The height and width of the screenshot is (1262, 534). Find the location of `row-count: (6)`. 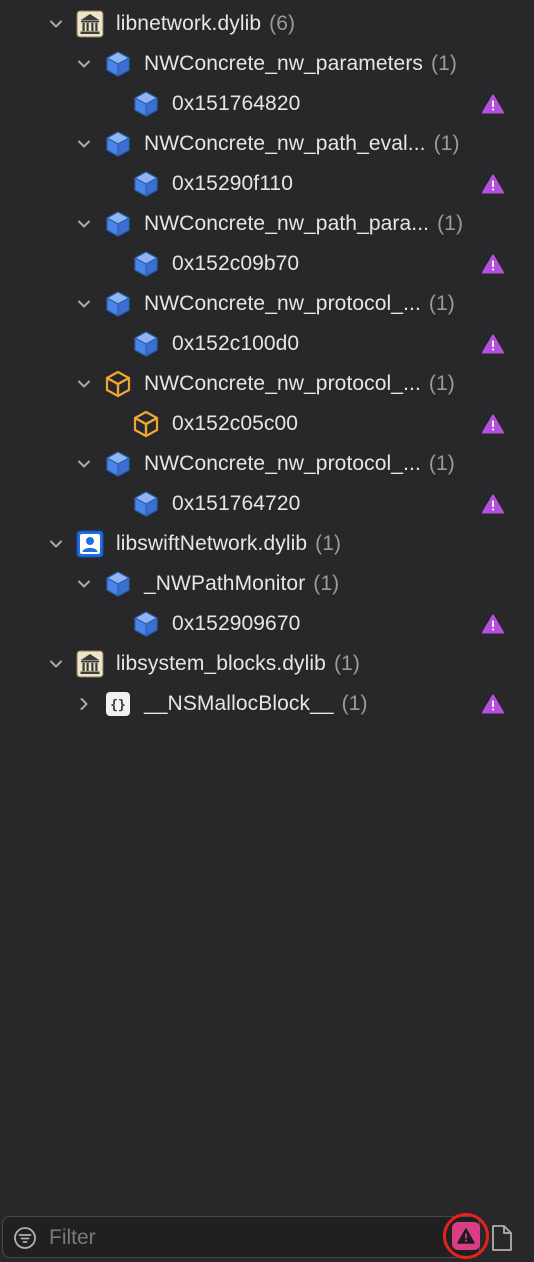

row-count: (6) is located at coordinates (282, 23).